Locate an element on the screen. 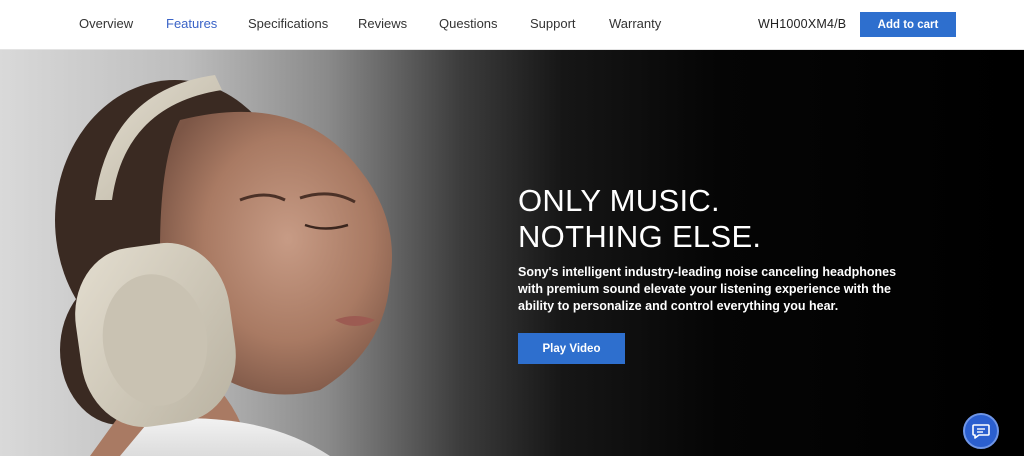 This screenshot has width=1024, height=456. nav-features: Features is located at coordinates (191, 23).